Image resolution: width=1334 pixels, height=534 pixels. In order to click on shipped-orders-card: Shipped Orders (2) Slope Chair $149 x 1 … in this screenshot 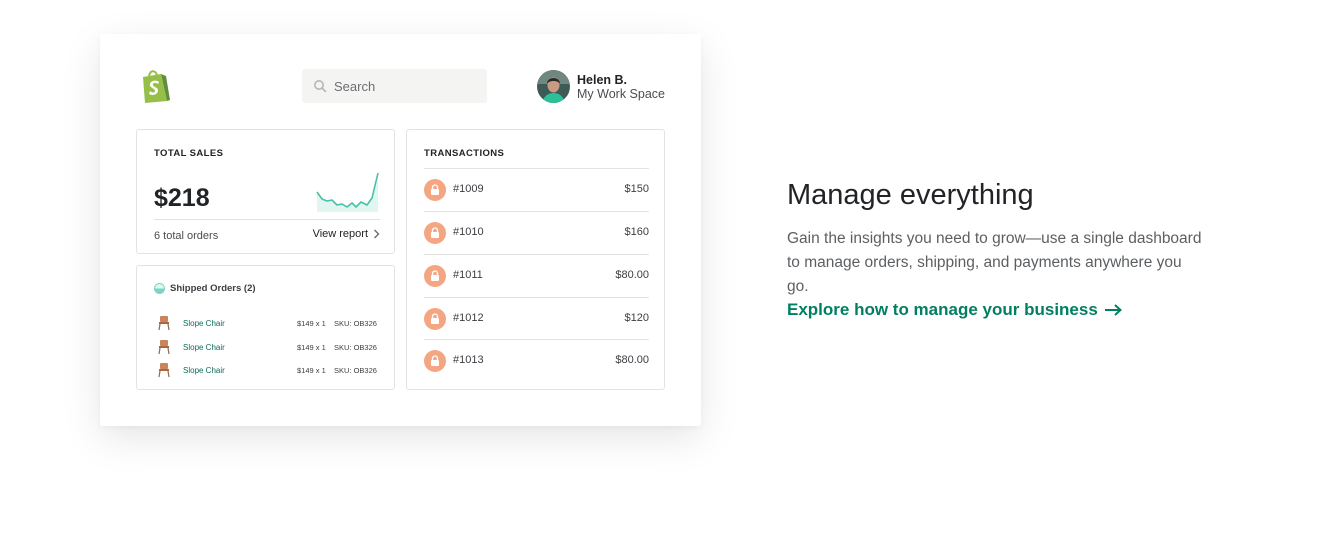, I will do `click(265, 327)`.